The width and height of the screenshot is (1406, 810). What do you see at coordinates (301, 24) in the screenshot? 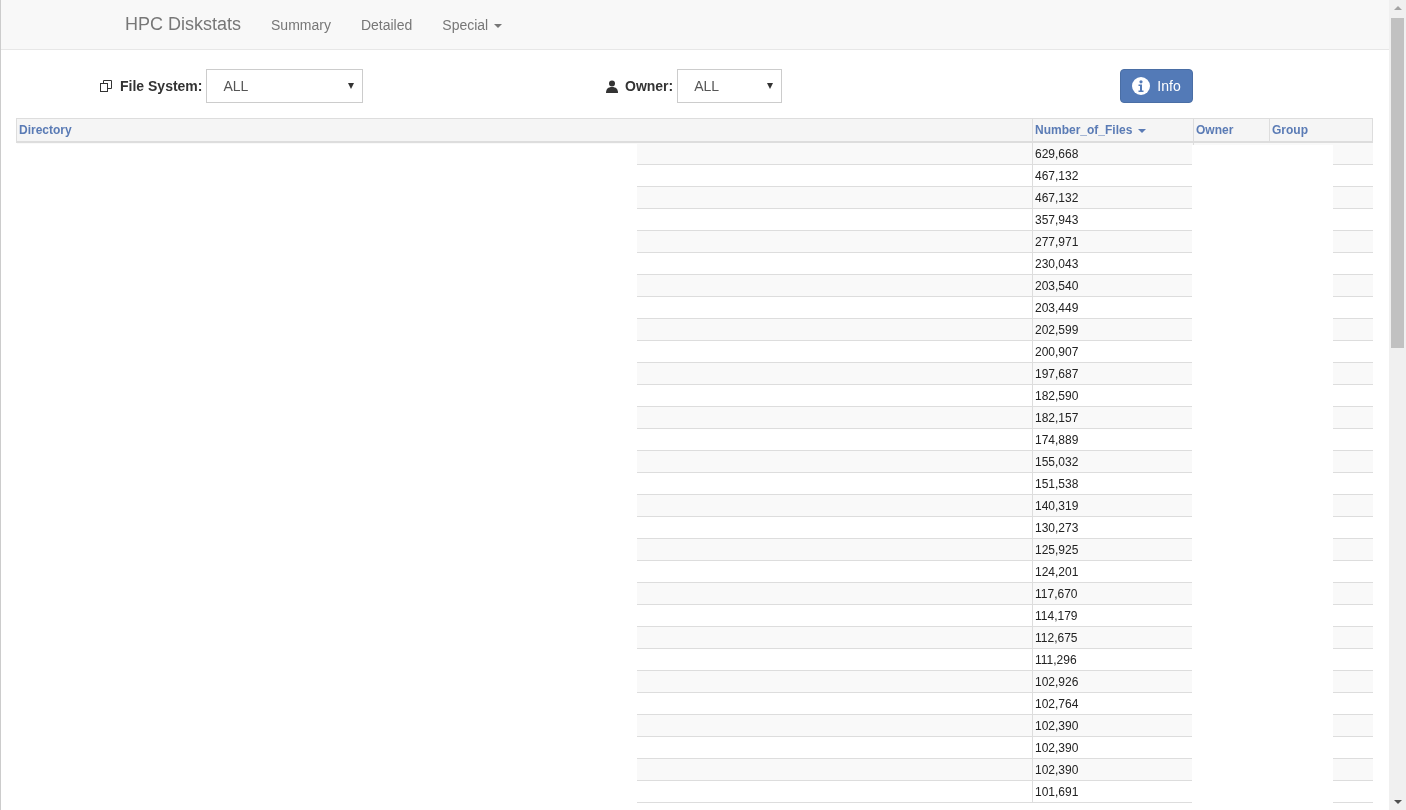
I see `nav-link: Summary` at bounding box center [301, 24].